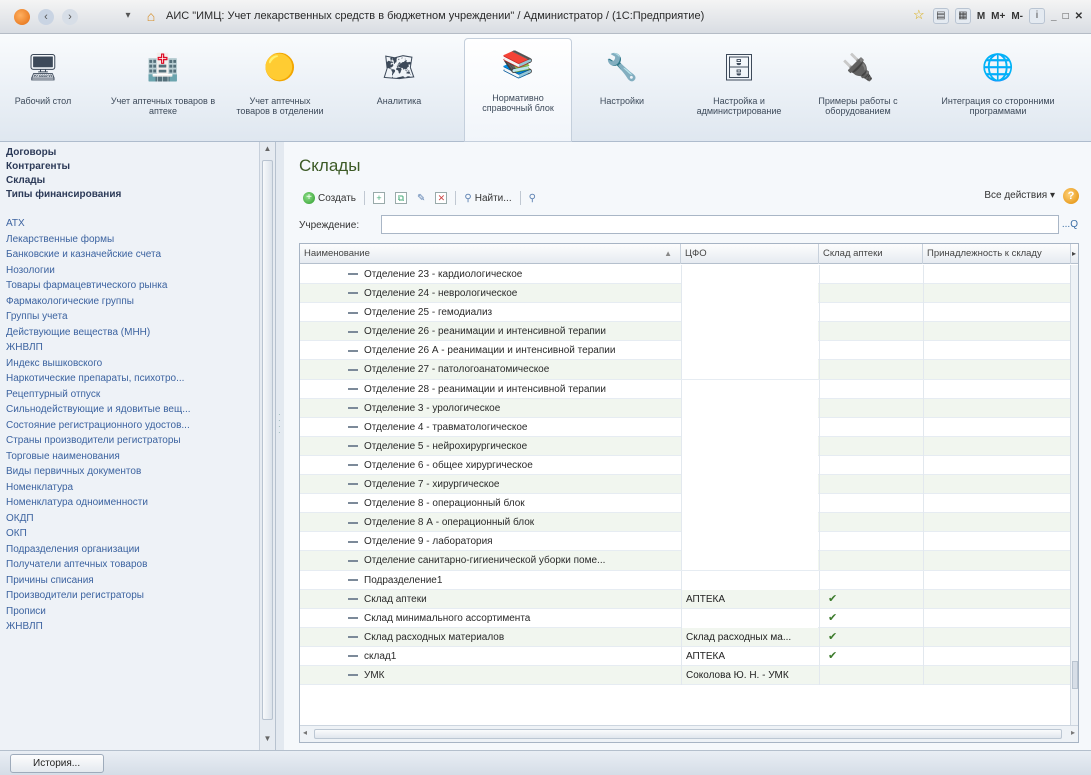 This screenshot has height=775, width=1091. What do you see at coordinates (132, 317) in the screenshot?
I see `nav-item: Группы учета` at bounding box center [132, 317].